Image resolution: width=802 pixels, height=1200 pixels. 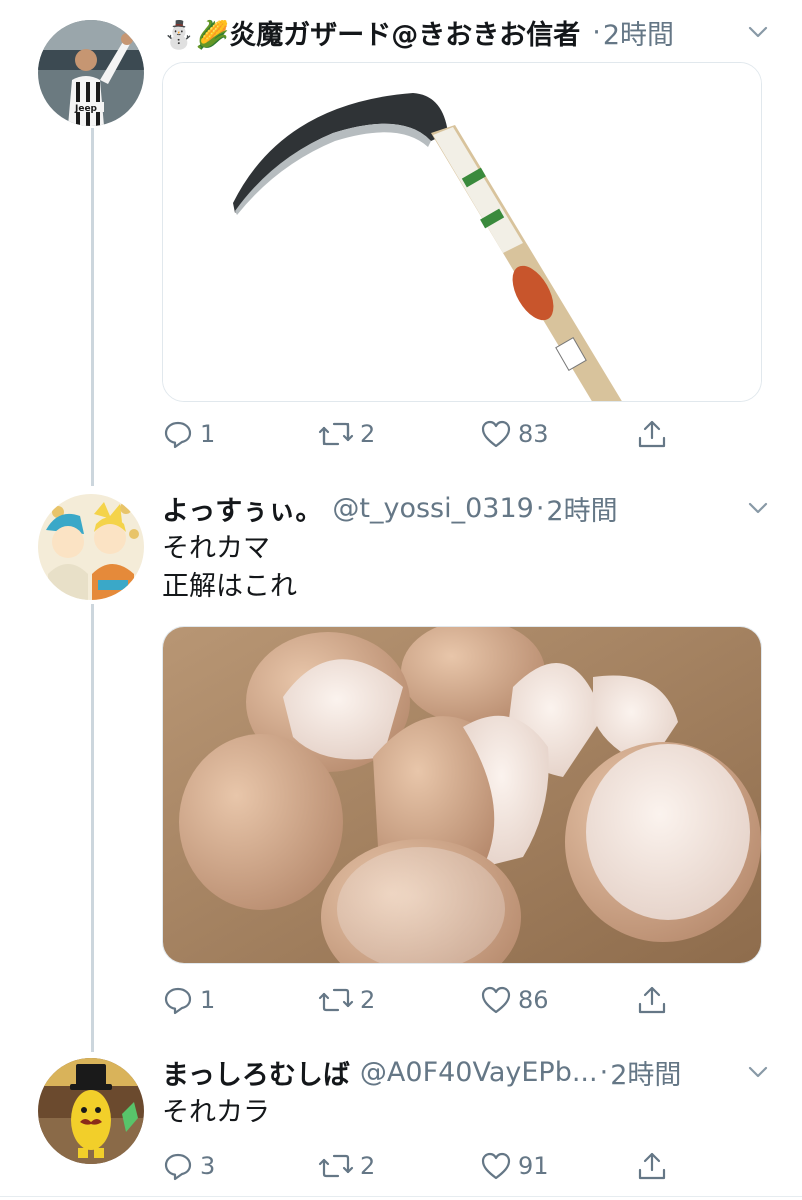 What do you see at coordinates (242, 508) in the screenshot?
I see `display-name: よっすぅぃ。` at bounding box center [242, 508].